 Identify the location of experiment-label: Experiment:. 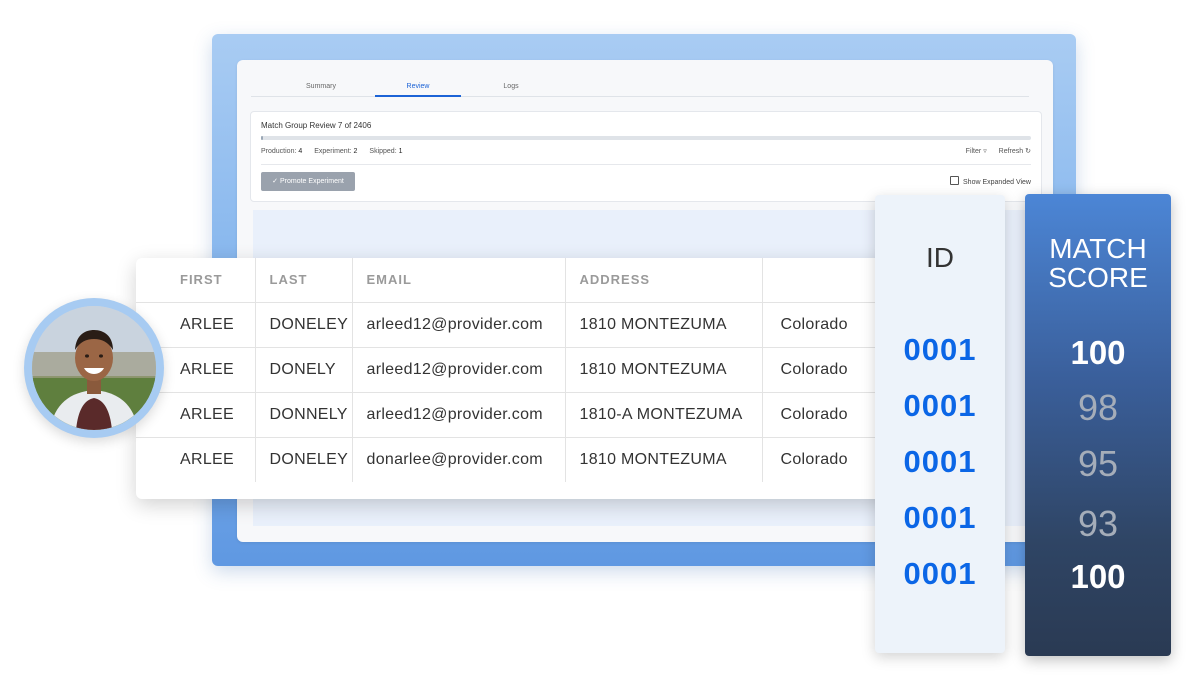
(333, 151).